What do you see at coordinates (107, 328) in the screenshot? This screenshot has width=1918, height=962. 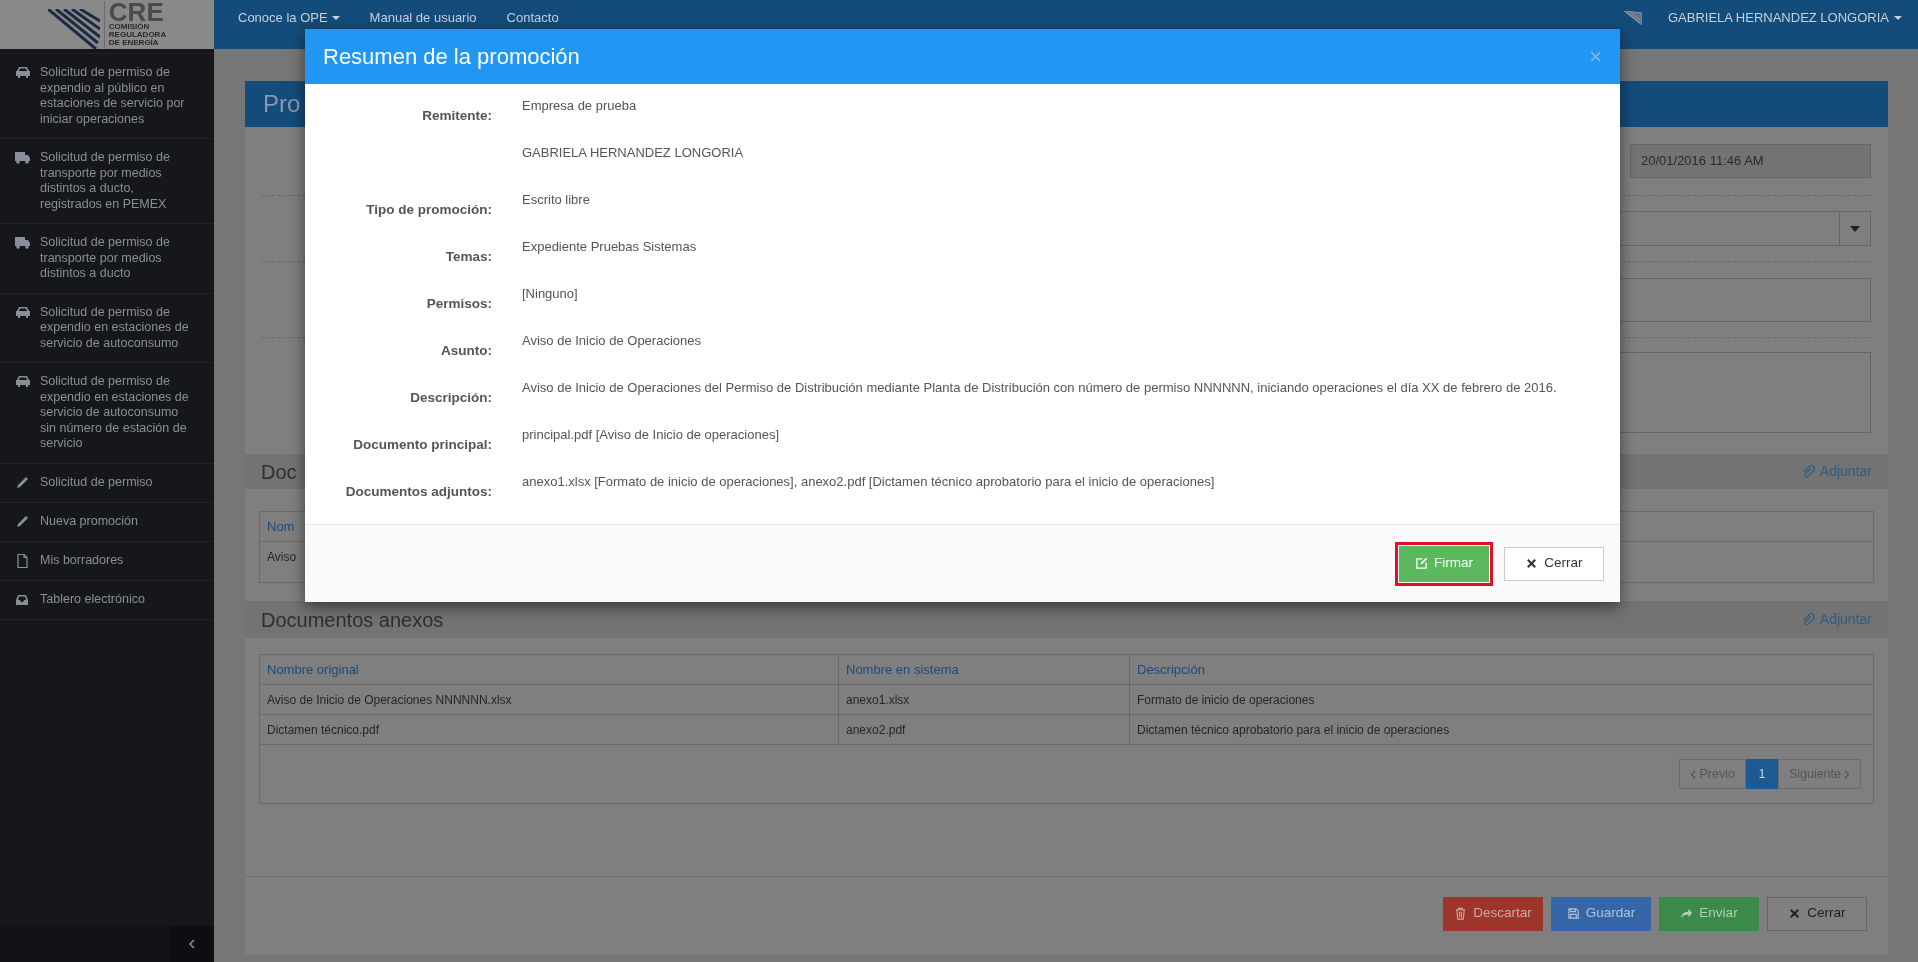 I see `sidebar-item: Solicitud de permiso de expendio en estaciones de servicio de autoconsumo` at bounding box center [107, 328].